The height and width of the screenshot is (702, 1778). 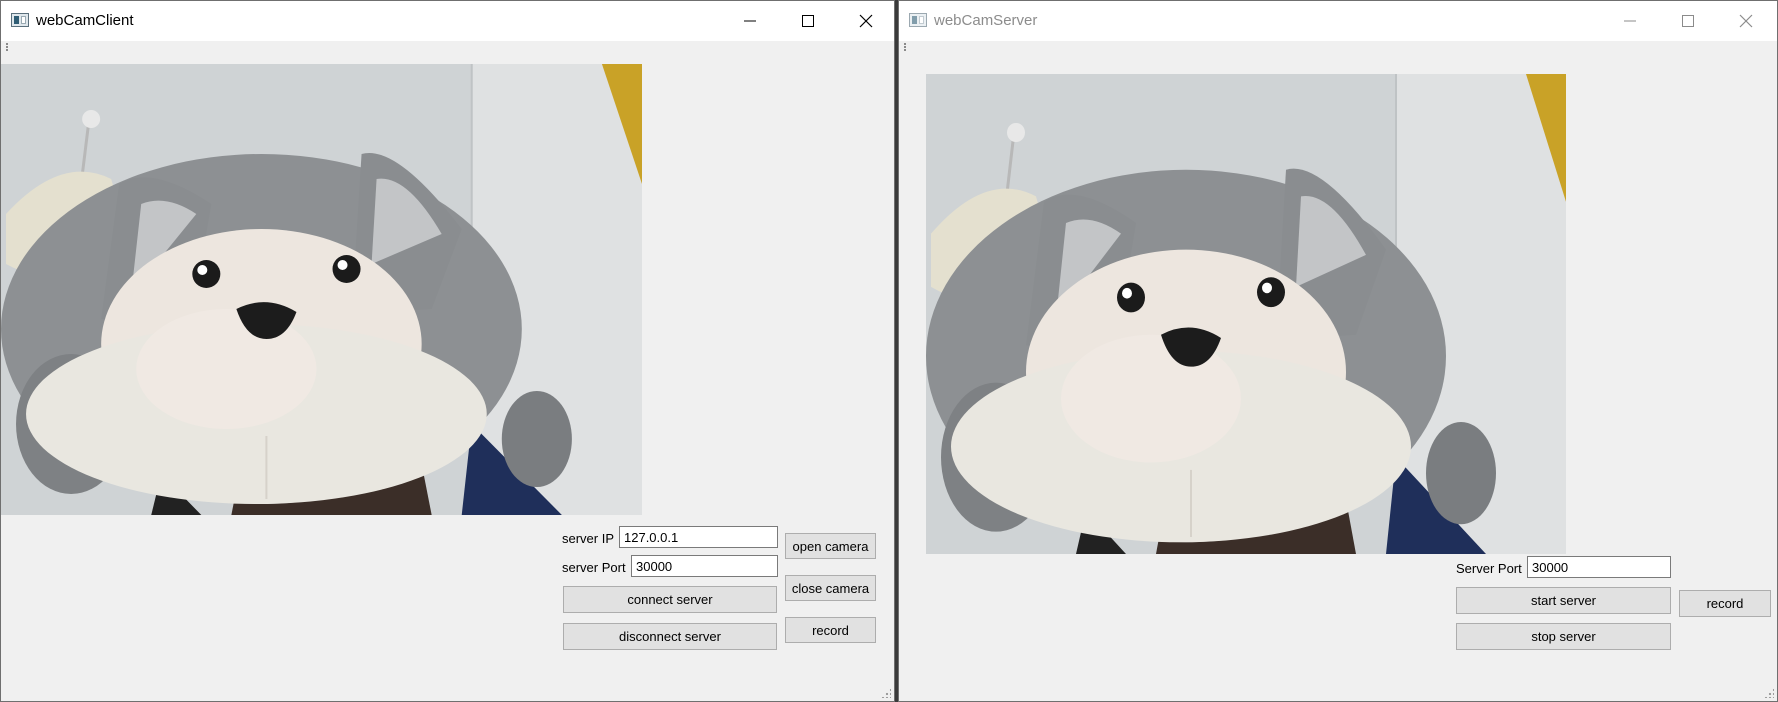 I want to click on server-record-button: record, so click(x=1725, y=603).